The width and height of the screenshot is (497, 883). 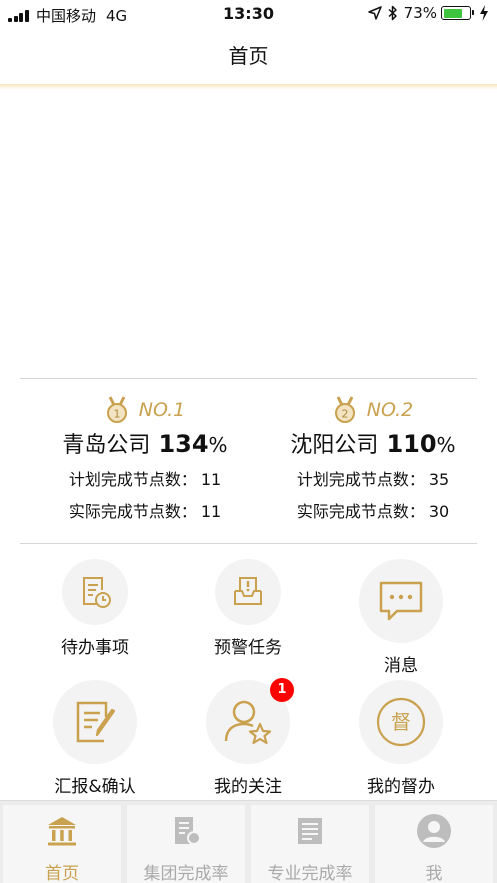 I want to click on medal-icon: 1, so click(x=116, y=409).